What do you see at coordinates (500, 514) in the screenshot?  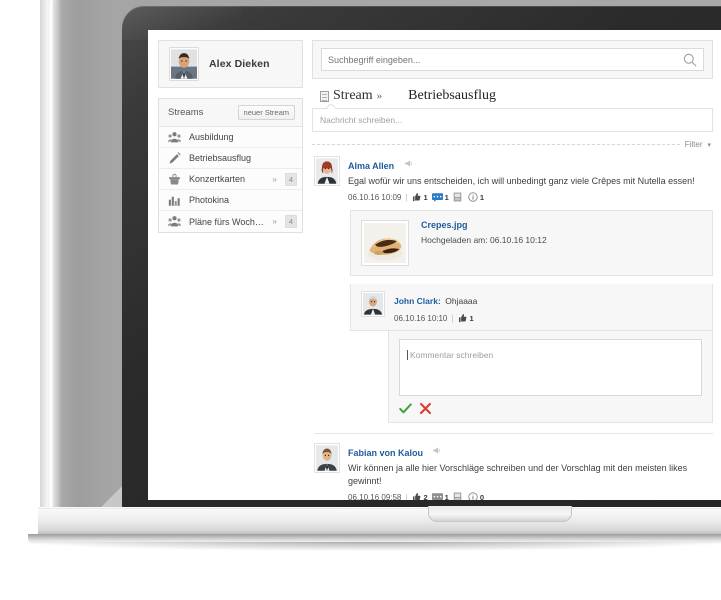 I see `laptop-deck-notch` at bounding box center [500, 514].